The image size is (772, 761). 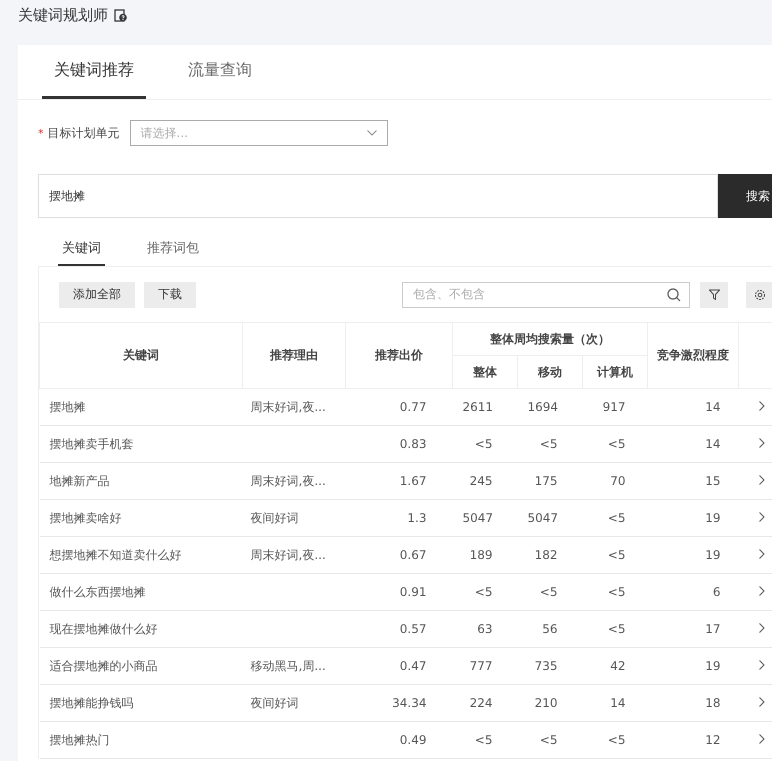 What do you see at coordinates (409, 703) in the screenshot?
I see `table-cell: 34.34` at bounding box center [409, 703].